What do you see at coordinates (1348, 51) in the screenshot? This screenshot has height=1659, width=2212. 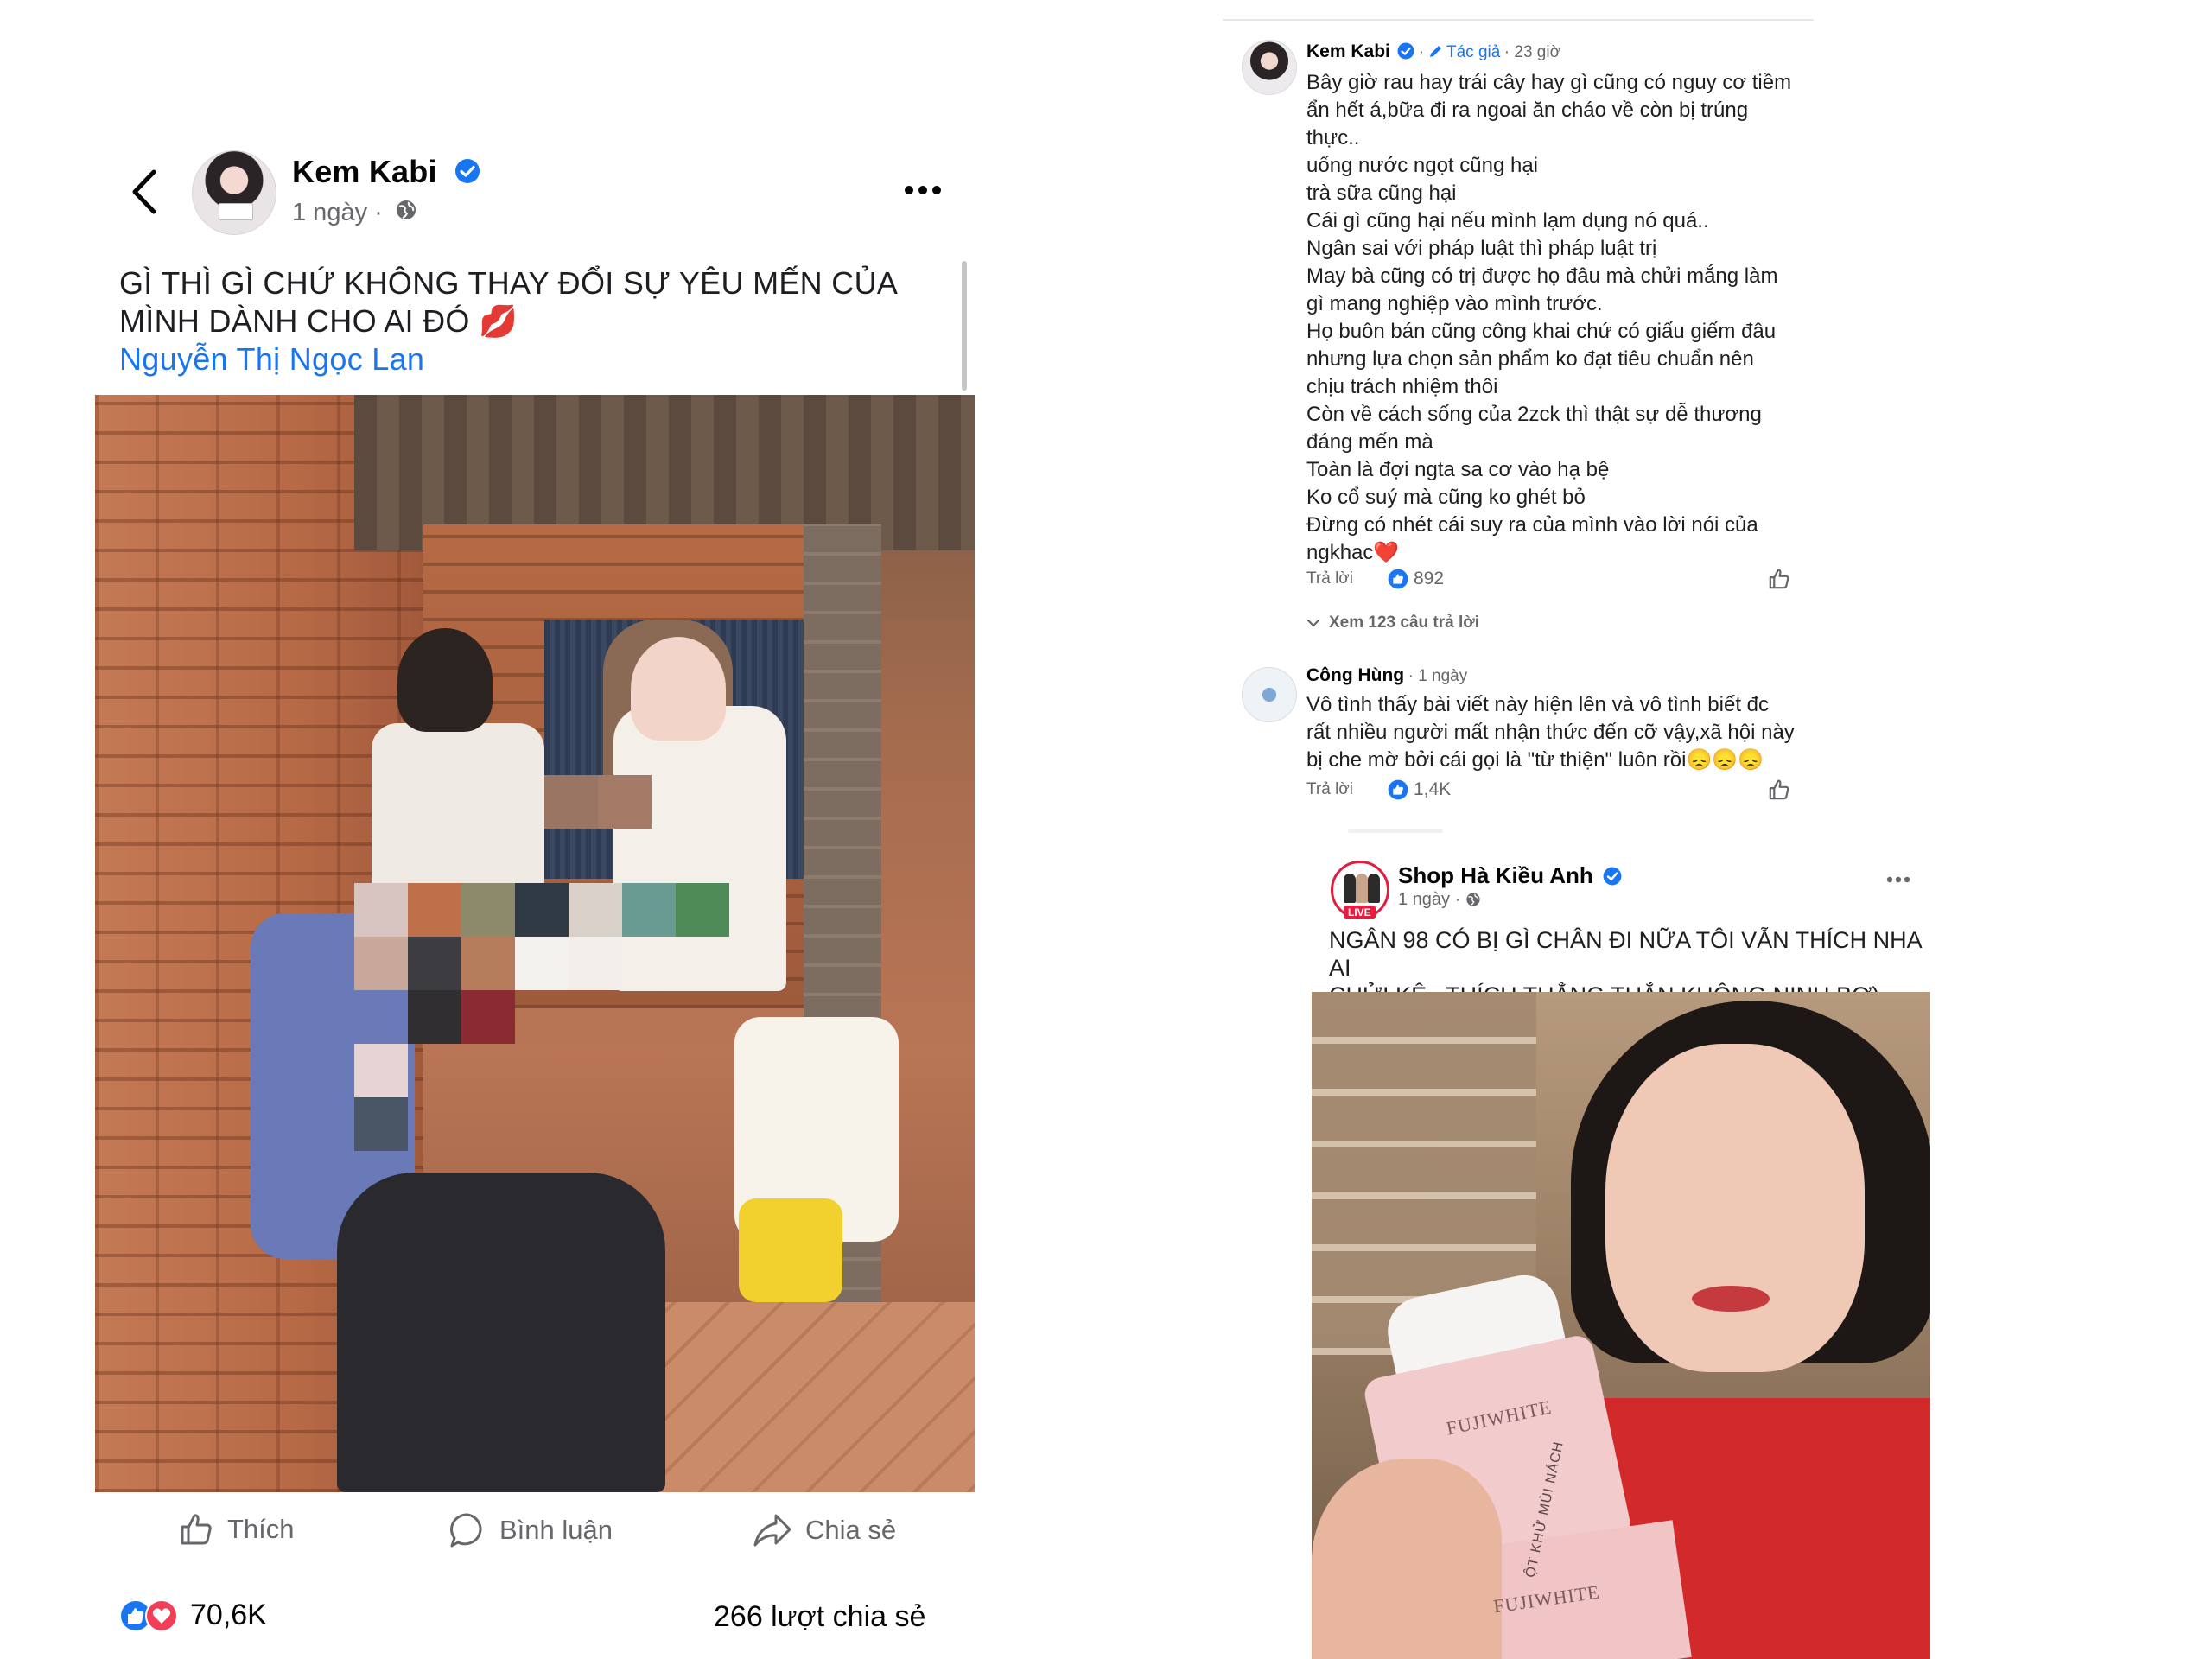 I see `commenter-name: Kem Kabi` at bounding box center [1348, 51].